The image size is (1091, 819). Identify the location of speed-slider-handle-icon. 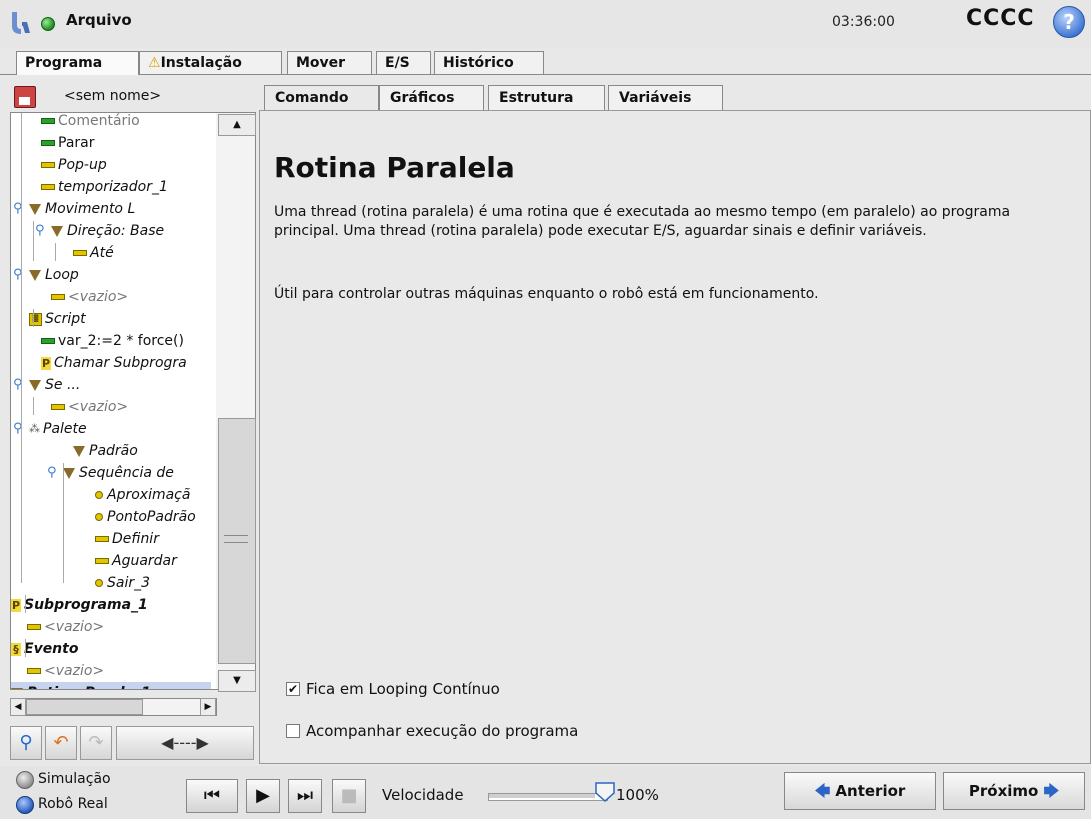
(605, 792).